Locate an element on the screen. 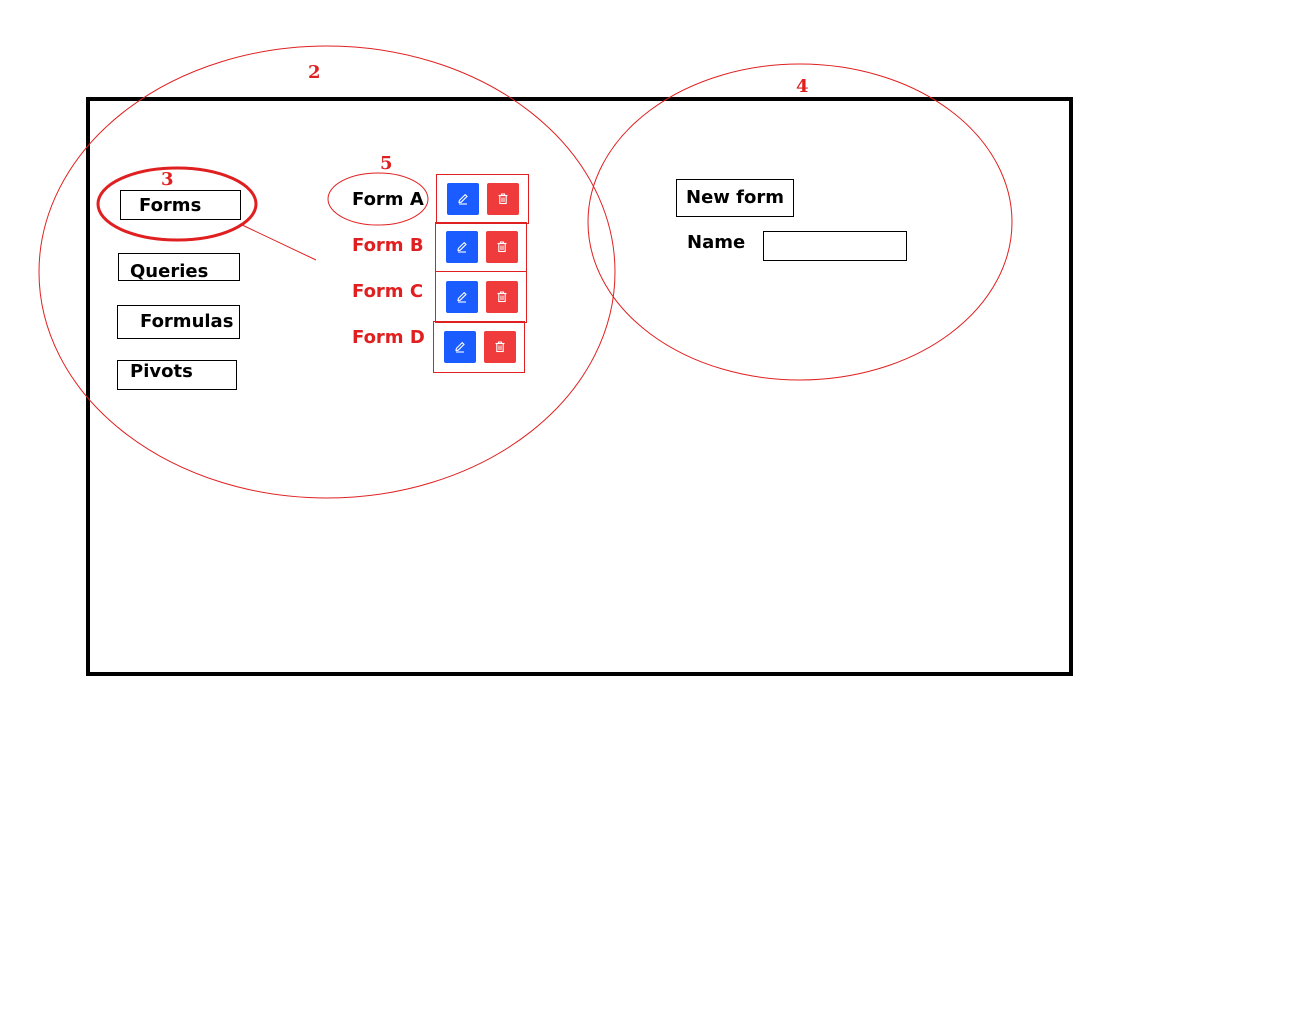  name-label: Name is located at coordinates (716, 242).